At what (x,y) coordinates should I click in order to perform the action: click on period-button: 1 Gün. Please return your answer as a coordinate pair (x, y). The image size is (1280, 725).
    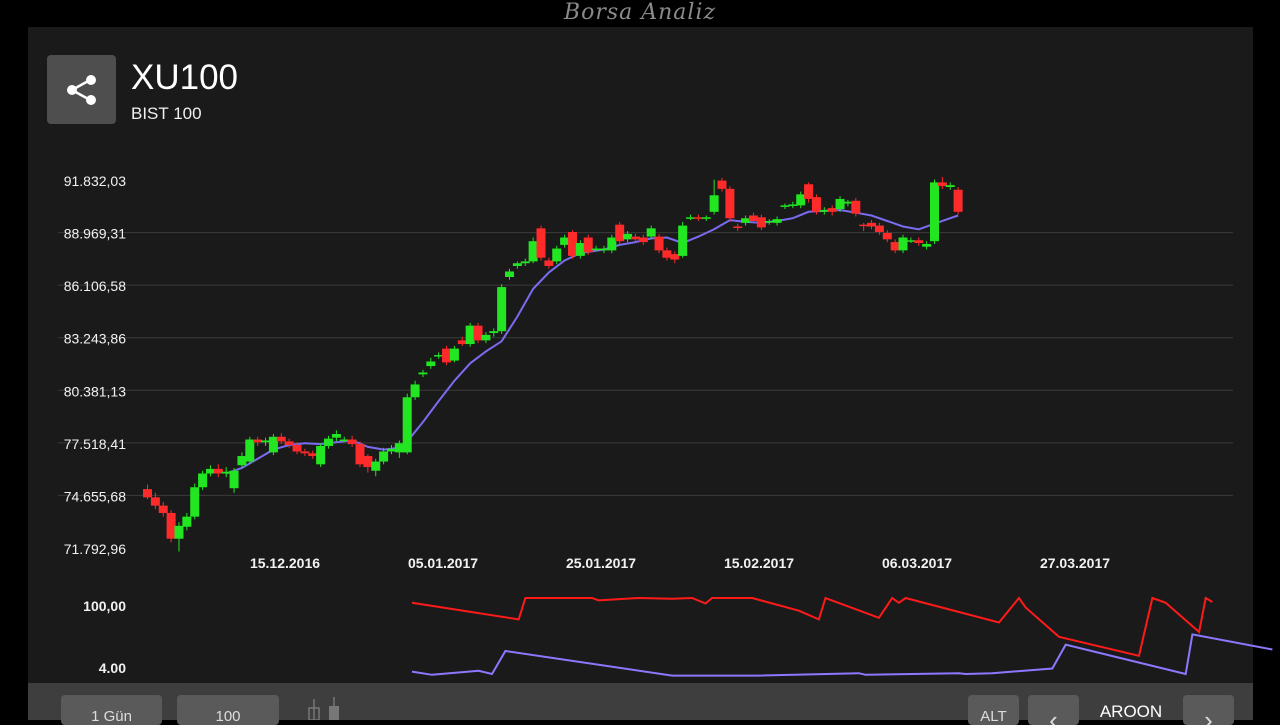
    Looking at the image, I should click on (111, 710).